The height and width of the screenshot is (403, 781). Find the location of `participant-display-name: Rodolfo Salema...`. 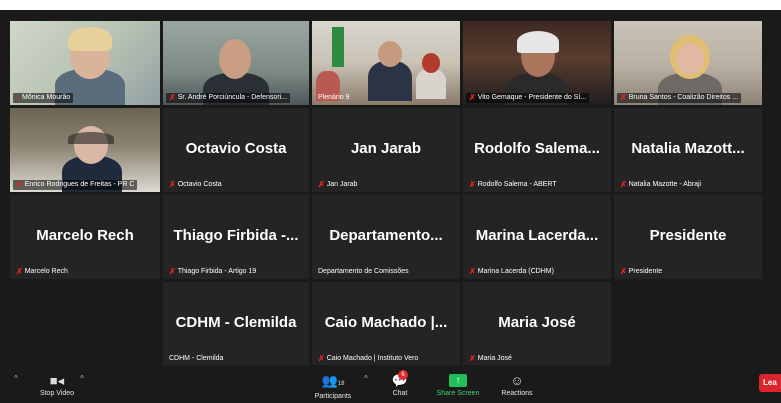

participant-display-name: Rodolfo Salema... is located at coordinates (537, 148).